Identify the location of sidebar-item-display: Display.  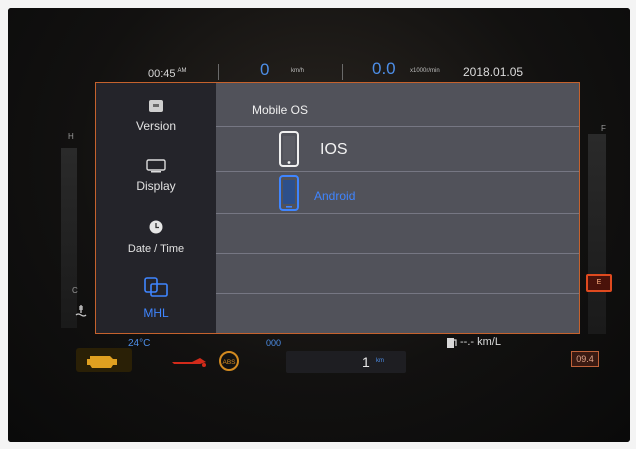
(156, 176).